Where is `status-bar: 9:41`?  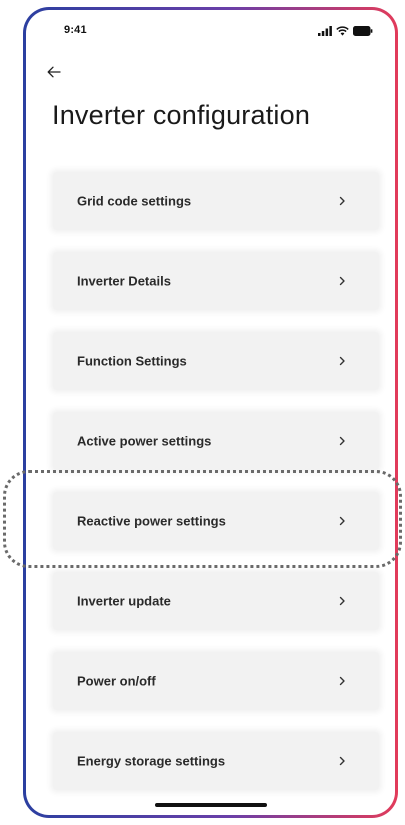 status-bar: 9:41 is located at coordinates (210, 32).